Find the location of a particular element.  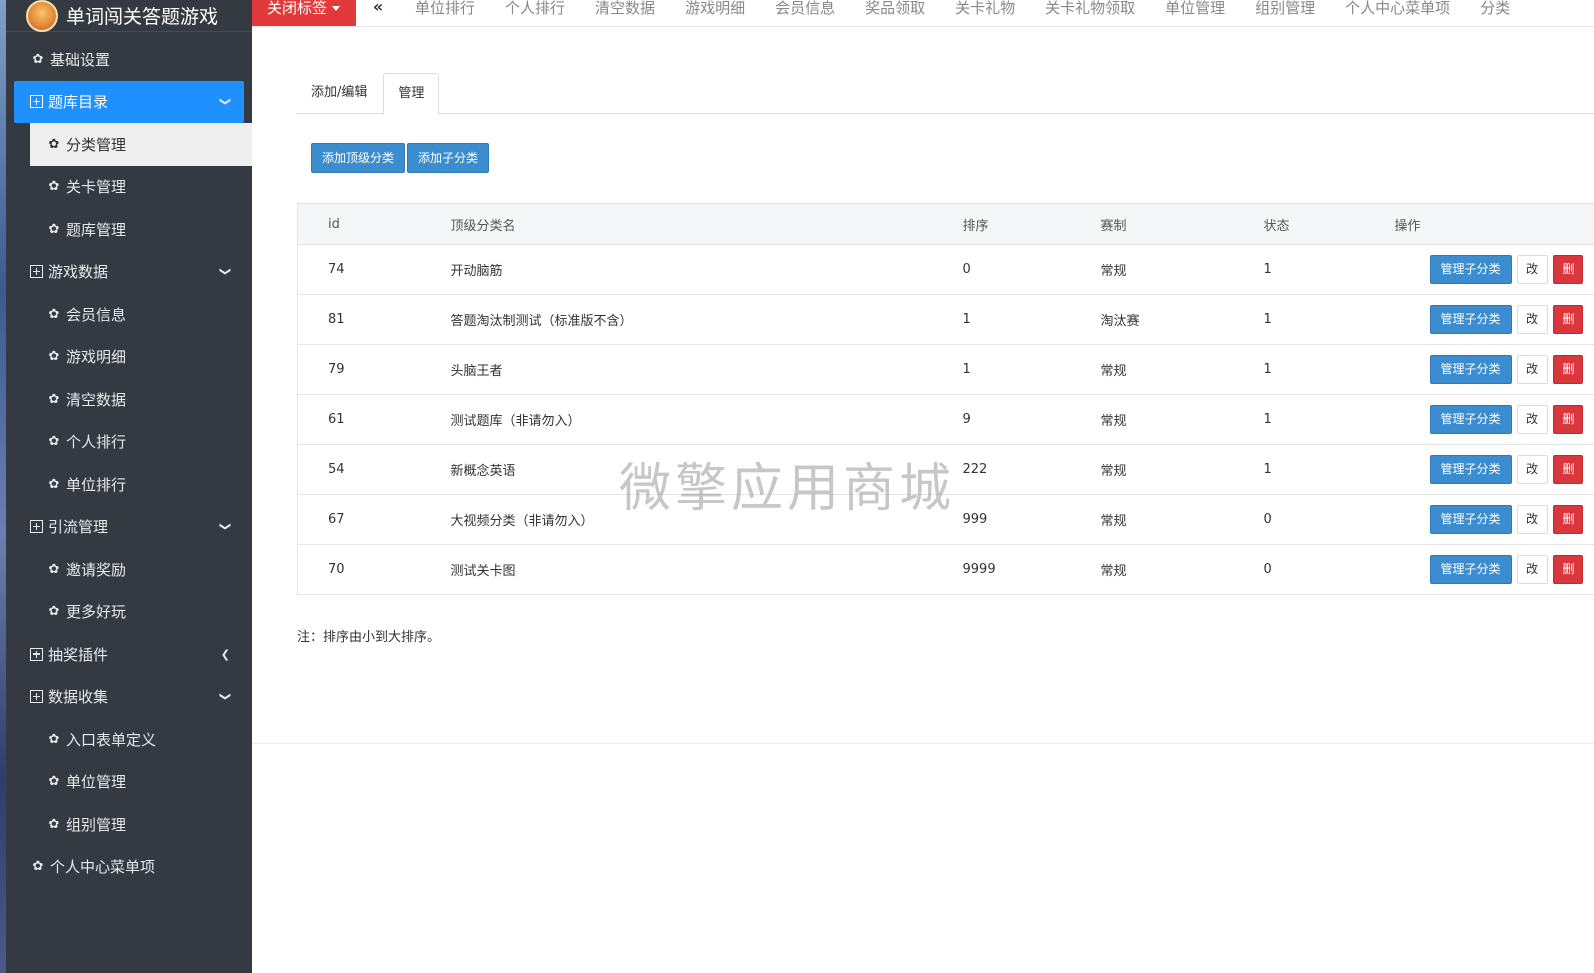

chevron-left-icon: ❮ is located at coordinates (225, 654).